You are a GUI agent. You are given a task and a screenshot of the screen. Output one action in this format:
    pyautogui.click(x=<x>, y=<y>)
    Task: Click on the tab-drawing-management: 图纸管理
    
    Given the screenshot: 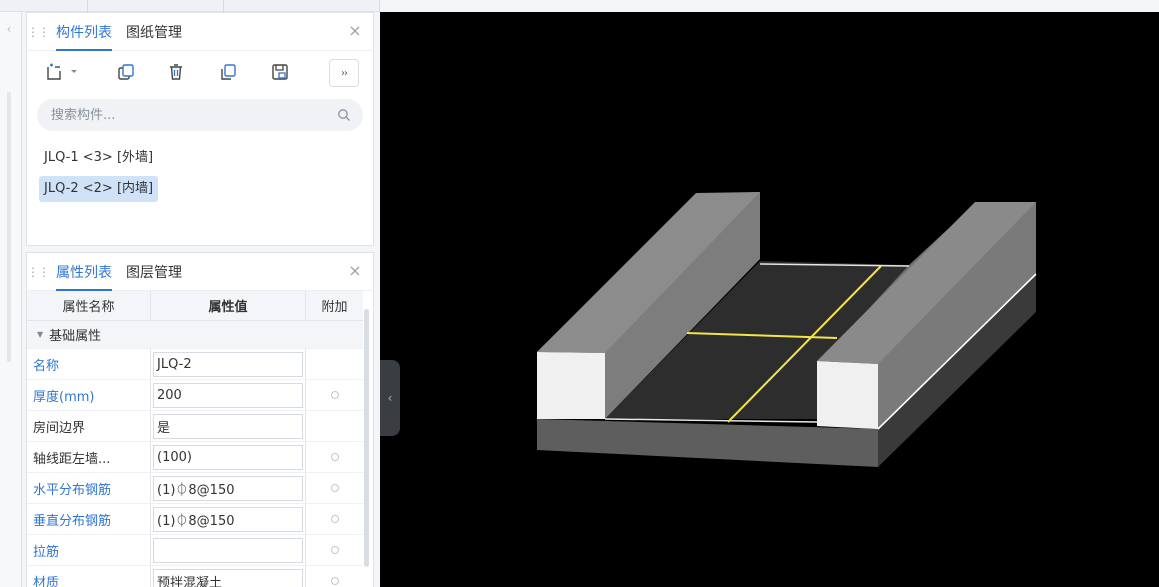 What is the action you would take?
    pyautogui.click(x=154, y=32)
    